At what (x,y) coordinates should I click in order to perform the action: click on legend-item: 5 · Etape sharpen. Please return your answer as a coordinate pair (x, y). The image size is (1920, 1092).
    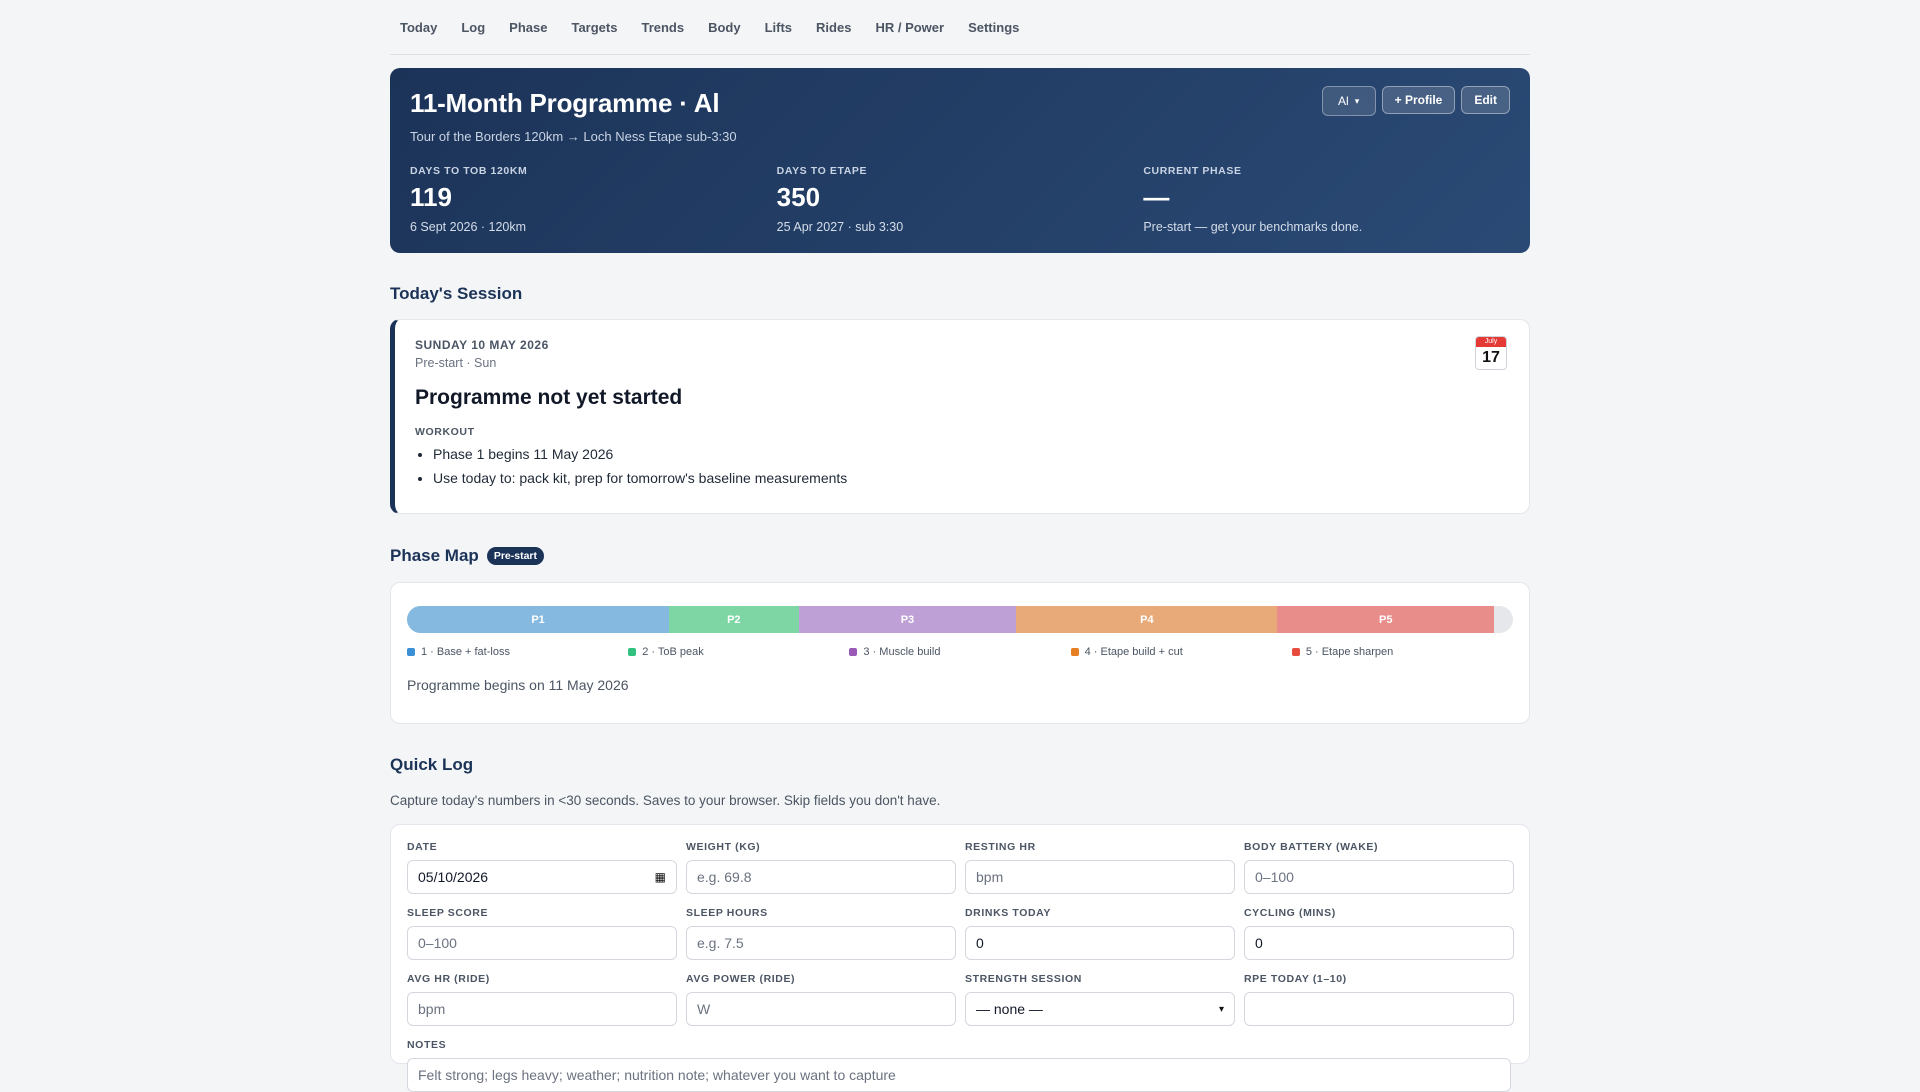
    Looking at the image, I should click on (1402, 652).